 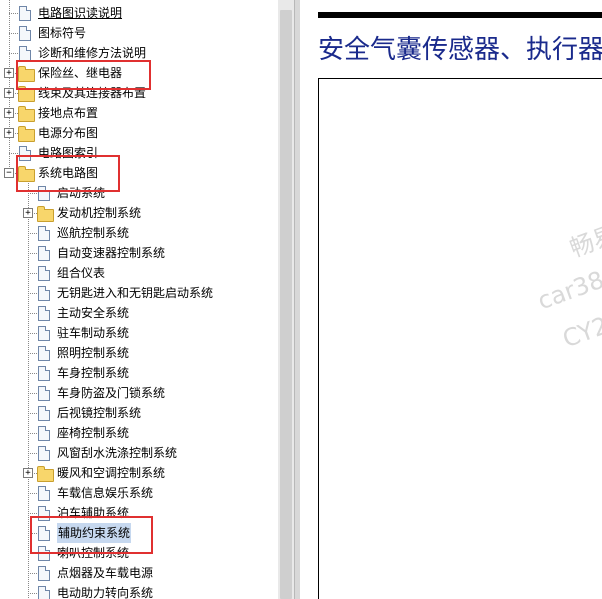 I want to click on tree-item-label: 暖风和空调控制系统, so click(x=111, y=473).